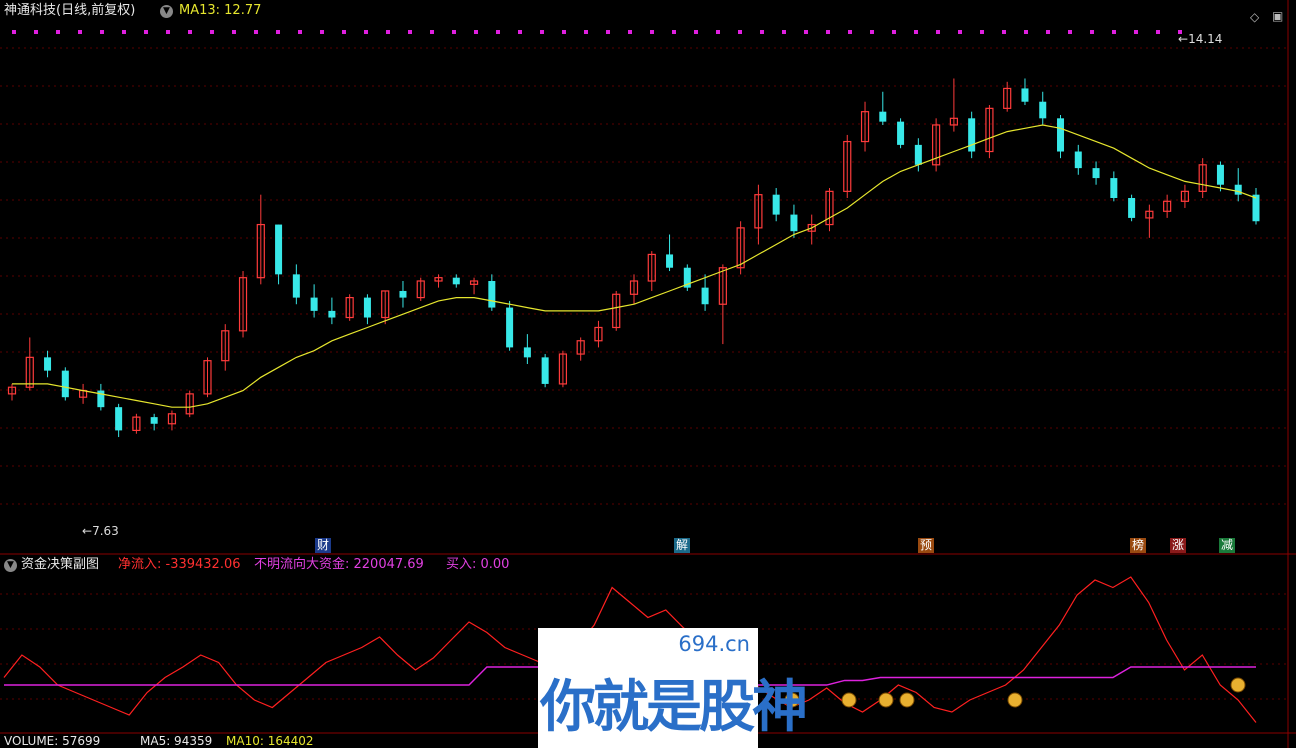 The height and width of the screenshot is (748, 1296). What do you see at coordinates (10, 565) in the screenshot?
I see `subchart-options-icon: ▼` at bounding box center [10, 565].